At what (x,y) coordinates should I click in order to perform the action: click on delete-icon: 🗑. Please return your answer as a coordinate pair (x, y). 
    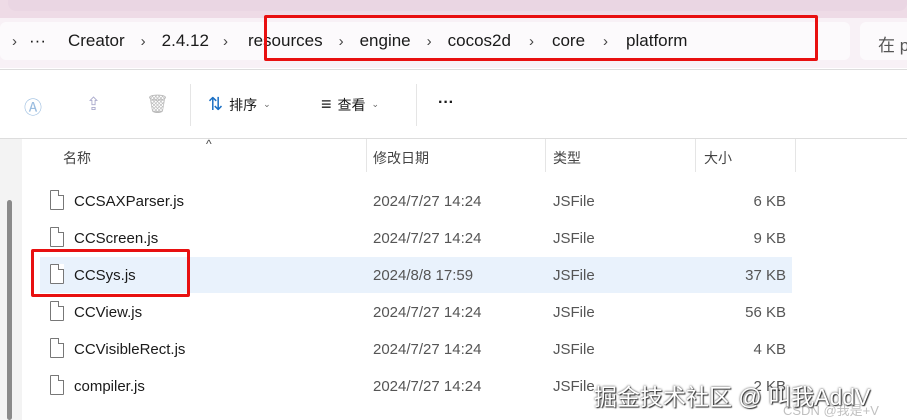
    Looking at the image, I should click on (157, 104).